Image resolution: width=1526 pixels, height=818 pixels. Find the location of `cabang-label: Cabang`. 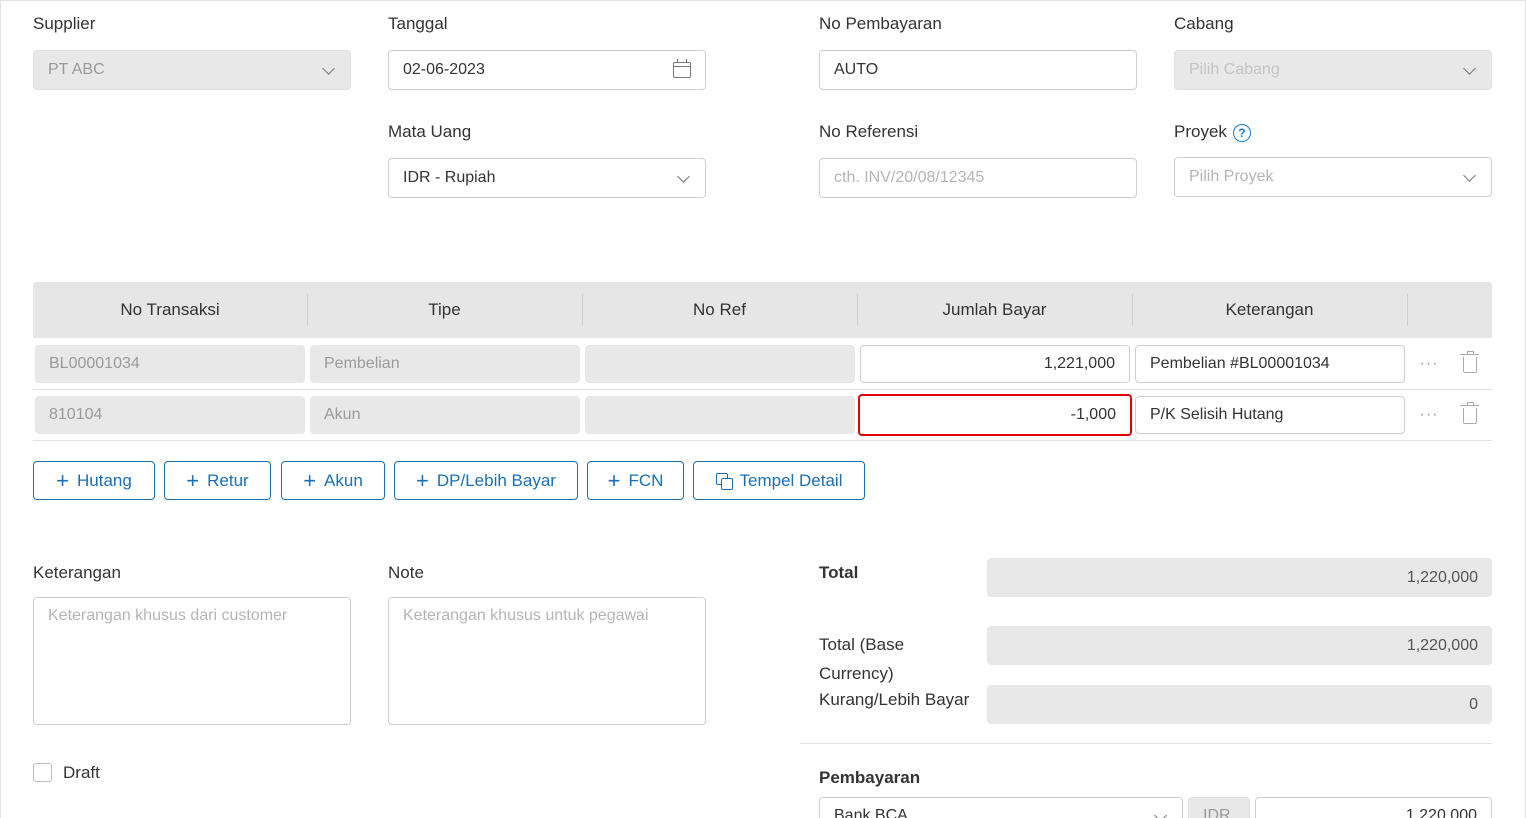

cabang-label: Cabang is located at coordinates (1204, 23).